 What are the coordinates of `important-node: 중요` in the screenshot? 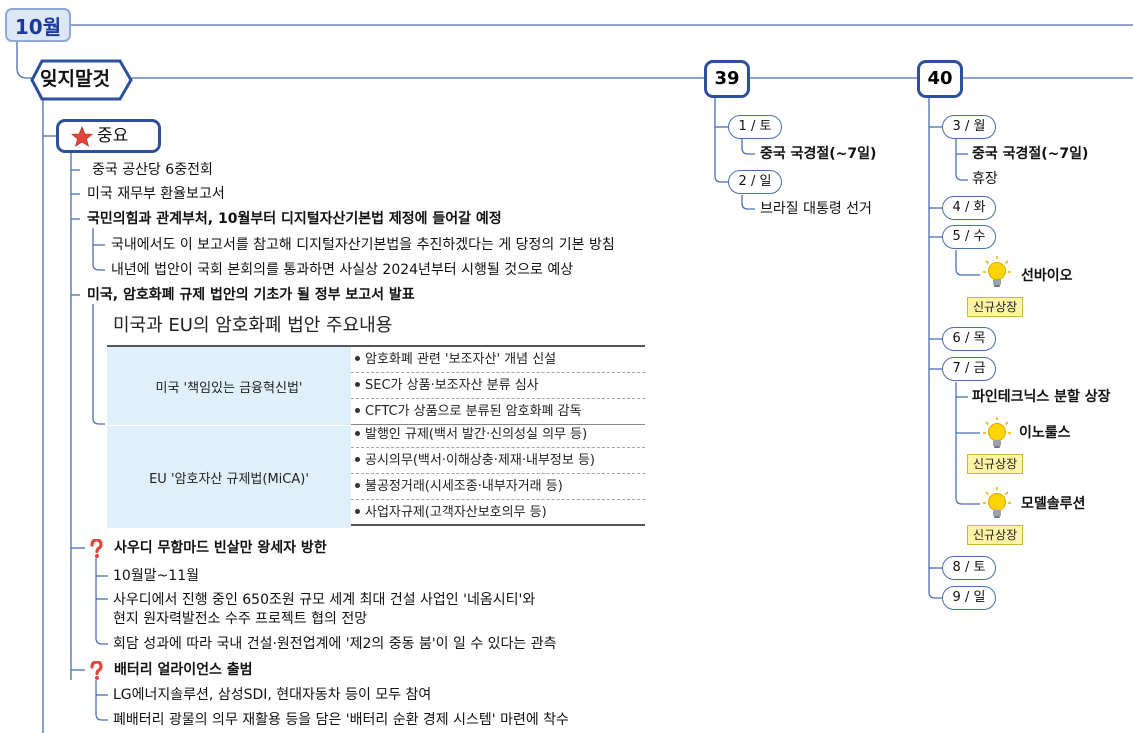 It's located at (108, 136).